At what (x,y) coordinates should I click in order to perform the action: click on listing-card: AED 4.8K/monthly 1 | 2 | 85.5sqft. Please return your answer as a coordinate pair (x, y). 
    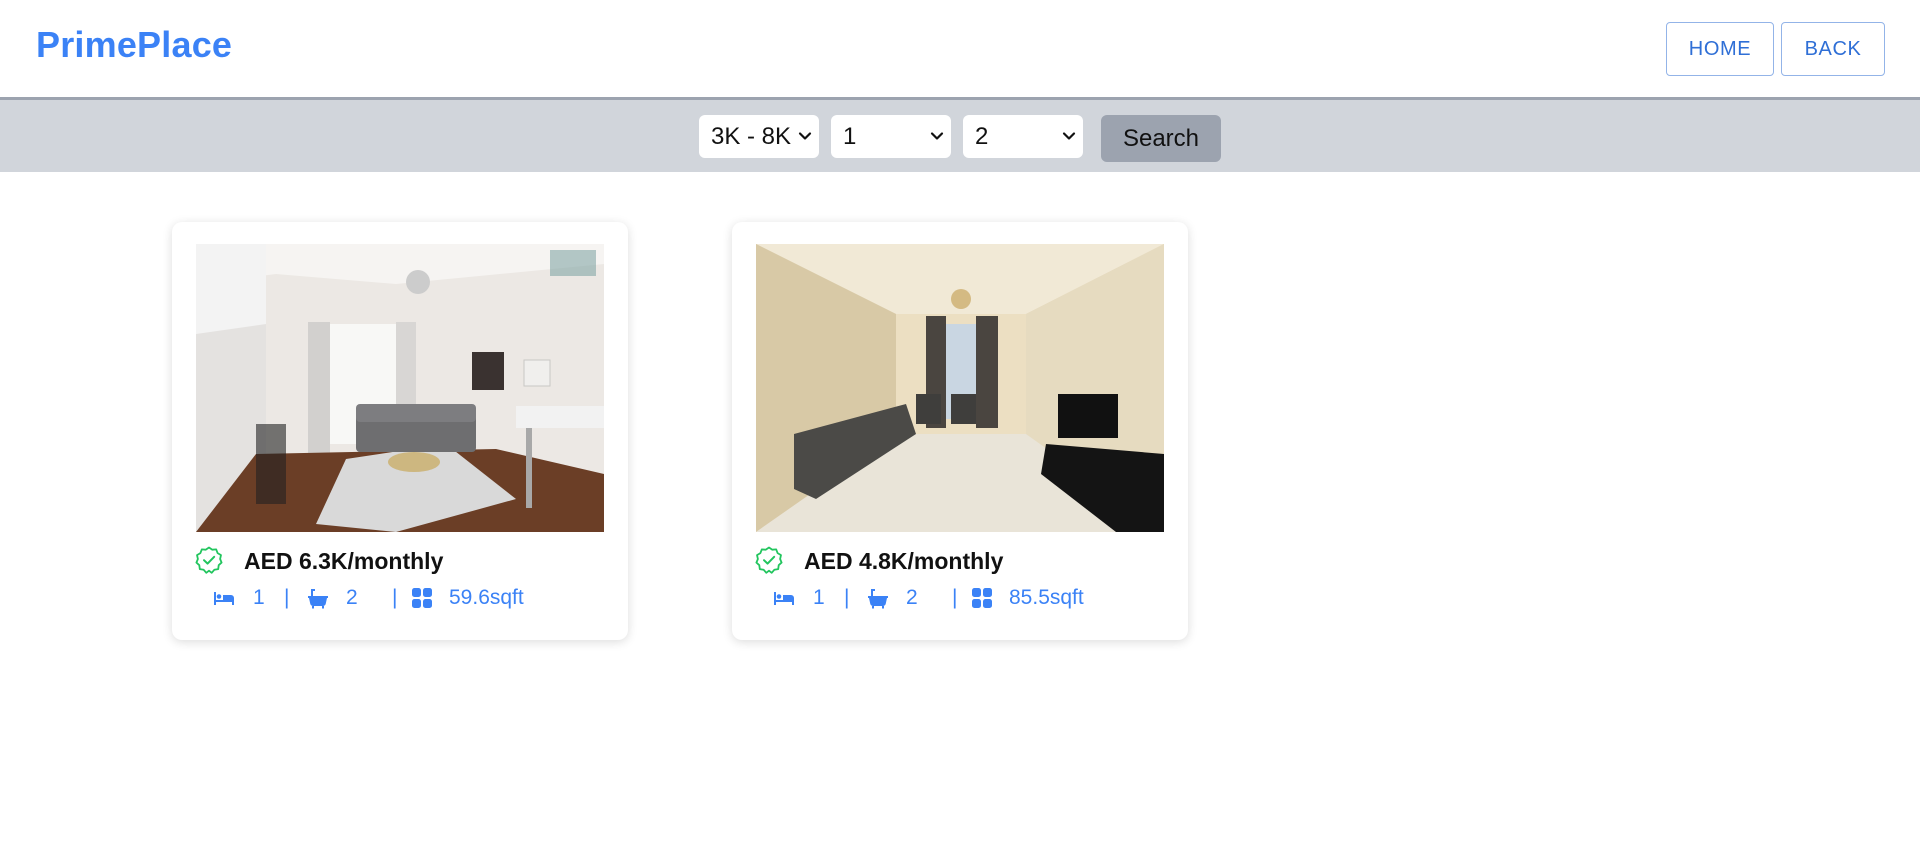
    Looking at the image, I should click on (960, 431).